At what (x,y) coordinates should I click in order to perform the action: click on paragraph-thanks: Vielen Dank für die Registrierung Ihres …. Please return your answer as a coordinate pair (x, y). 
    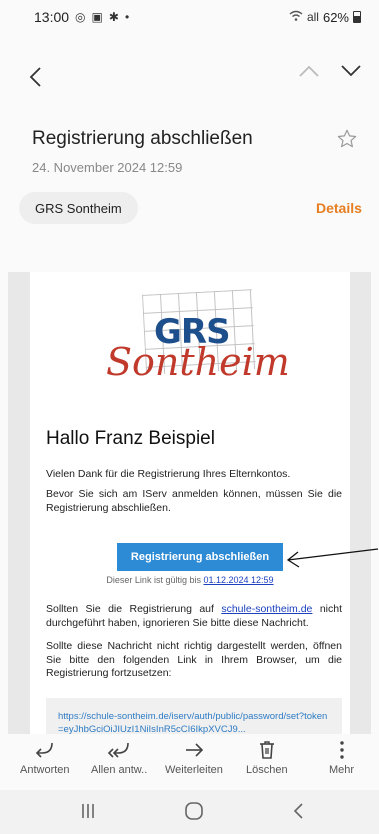
    Looking at the image, I should click on (168, 474).